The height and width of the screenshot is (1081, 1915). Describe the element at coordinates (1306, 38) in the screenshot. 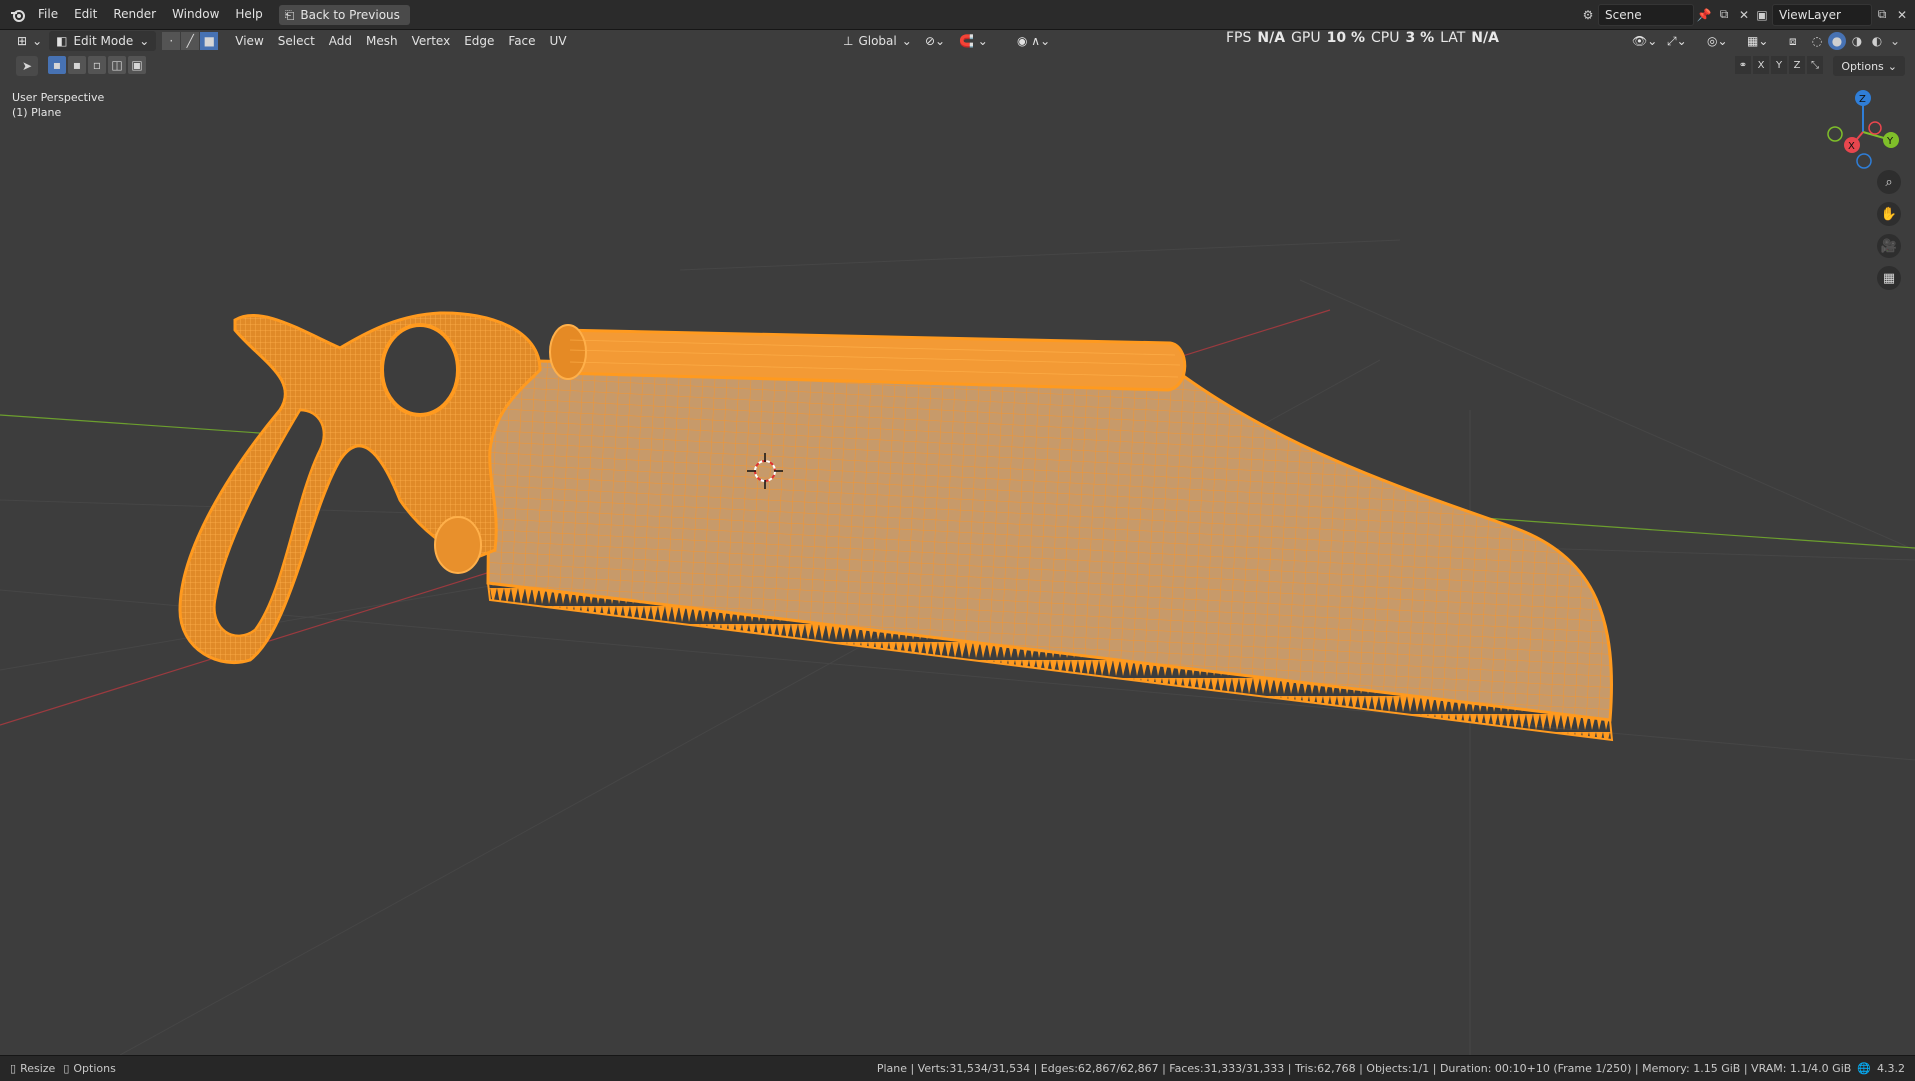

I see `gpu-label: GPU` at that location.